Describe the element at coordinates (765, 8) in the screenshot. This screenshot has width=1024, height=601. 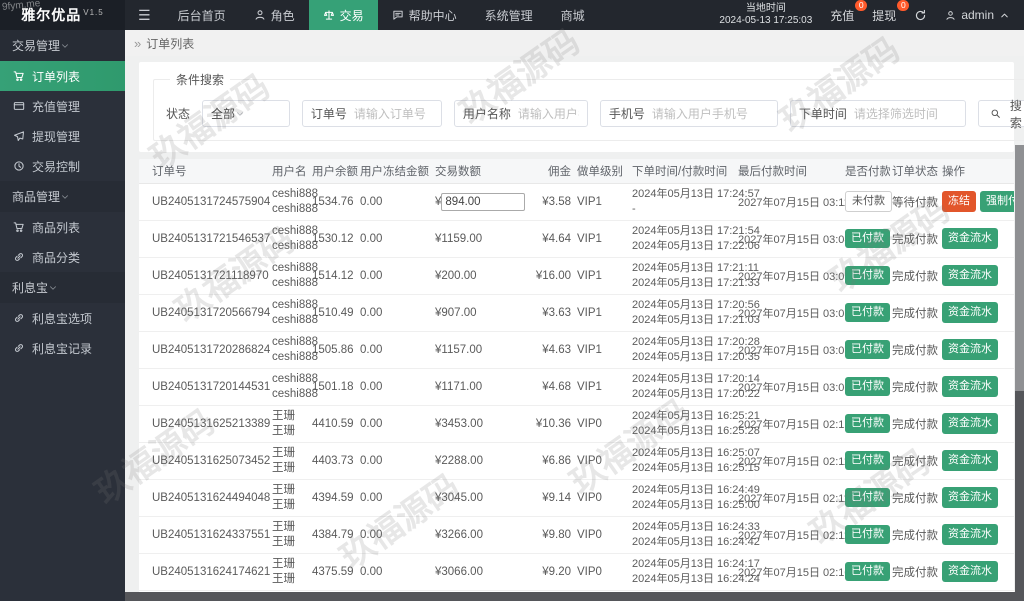
I see `local-time-label: 当地时间` at that location.